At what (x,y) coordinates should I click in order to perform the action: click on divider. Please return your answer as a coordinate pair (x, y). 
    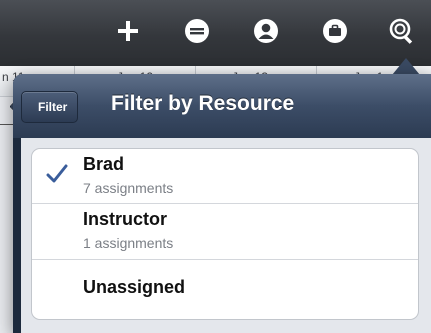
    Looking at the image, I should click on (7, 124).